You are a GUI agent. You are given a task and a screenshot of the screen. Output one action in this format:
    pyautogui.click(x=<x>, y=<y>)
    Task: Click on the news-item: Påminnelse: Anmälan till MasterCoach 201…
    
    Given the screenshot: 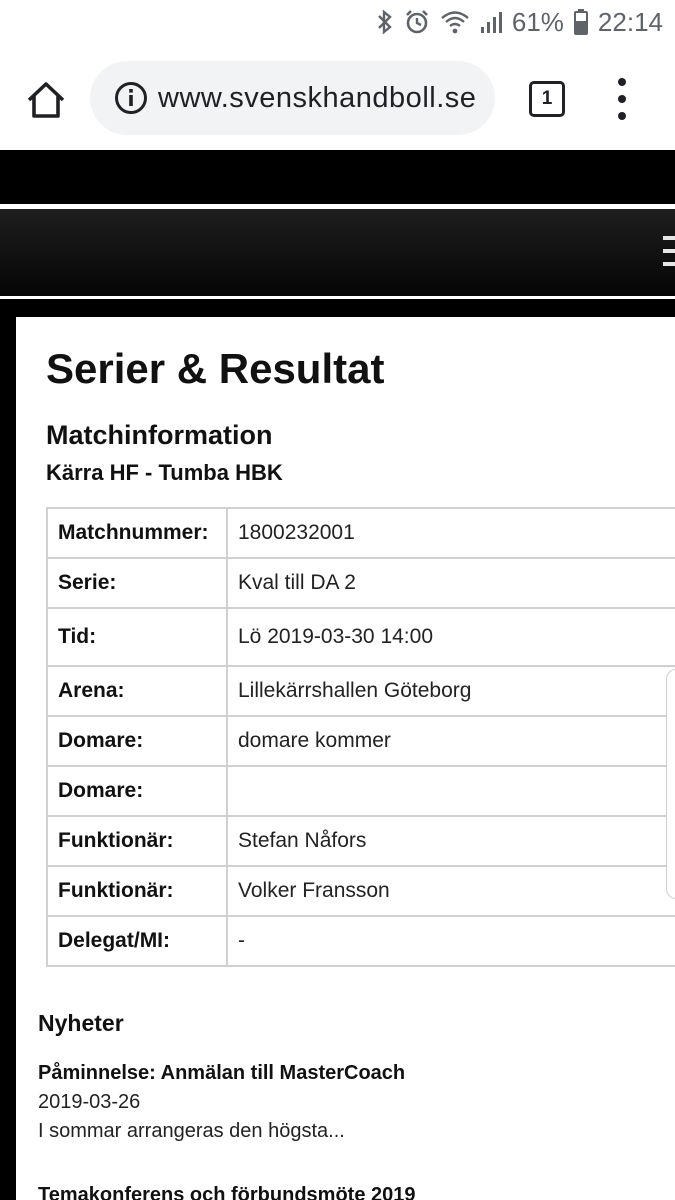 What is the action you would take?
    pyautogui.click(x=348, y=1102)
    